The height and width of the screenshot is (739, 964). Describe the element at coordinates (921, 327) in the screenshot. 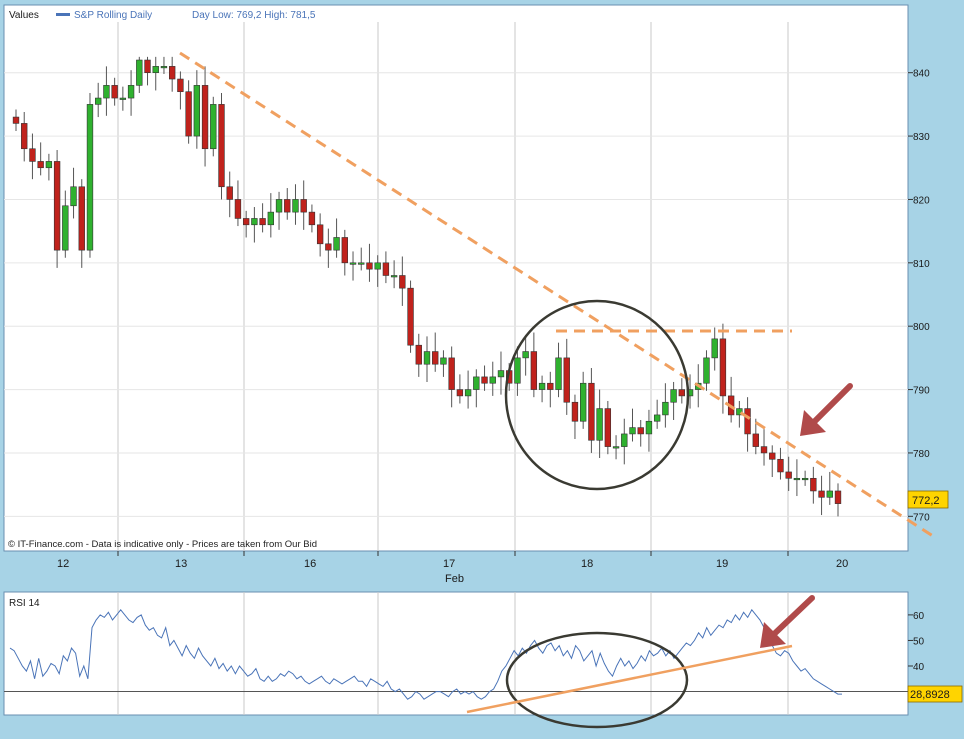

I see `price-tick-label: 800` at that location.